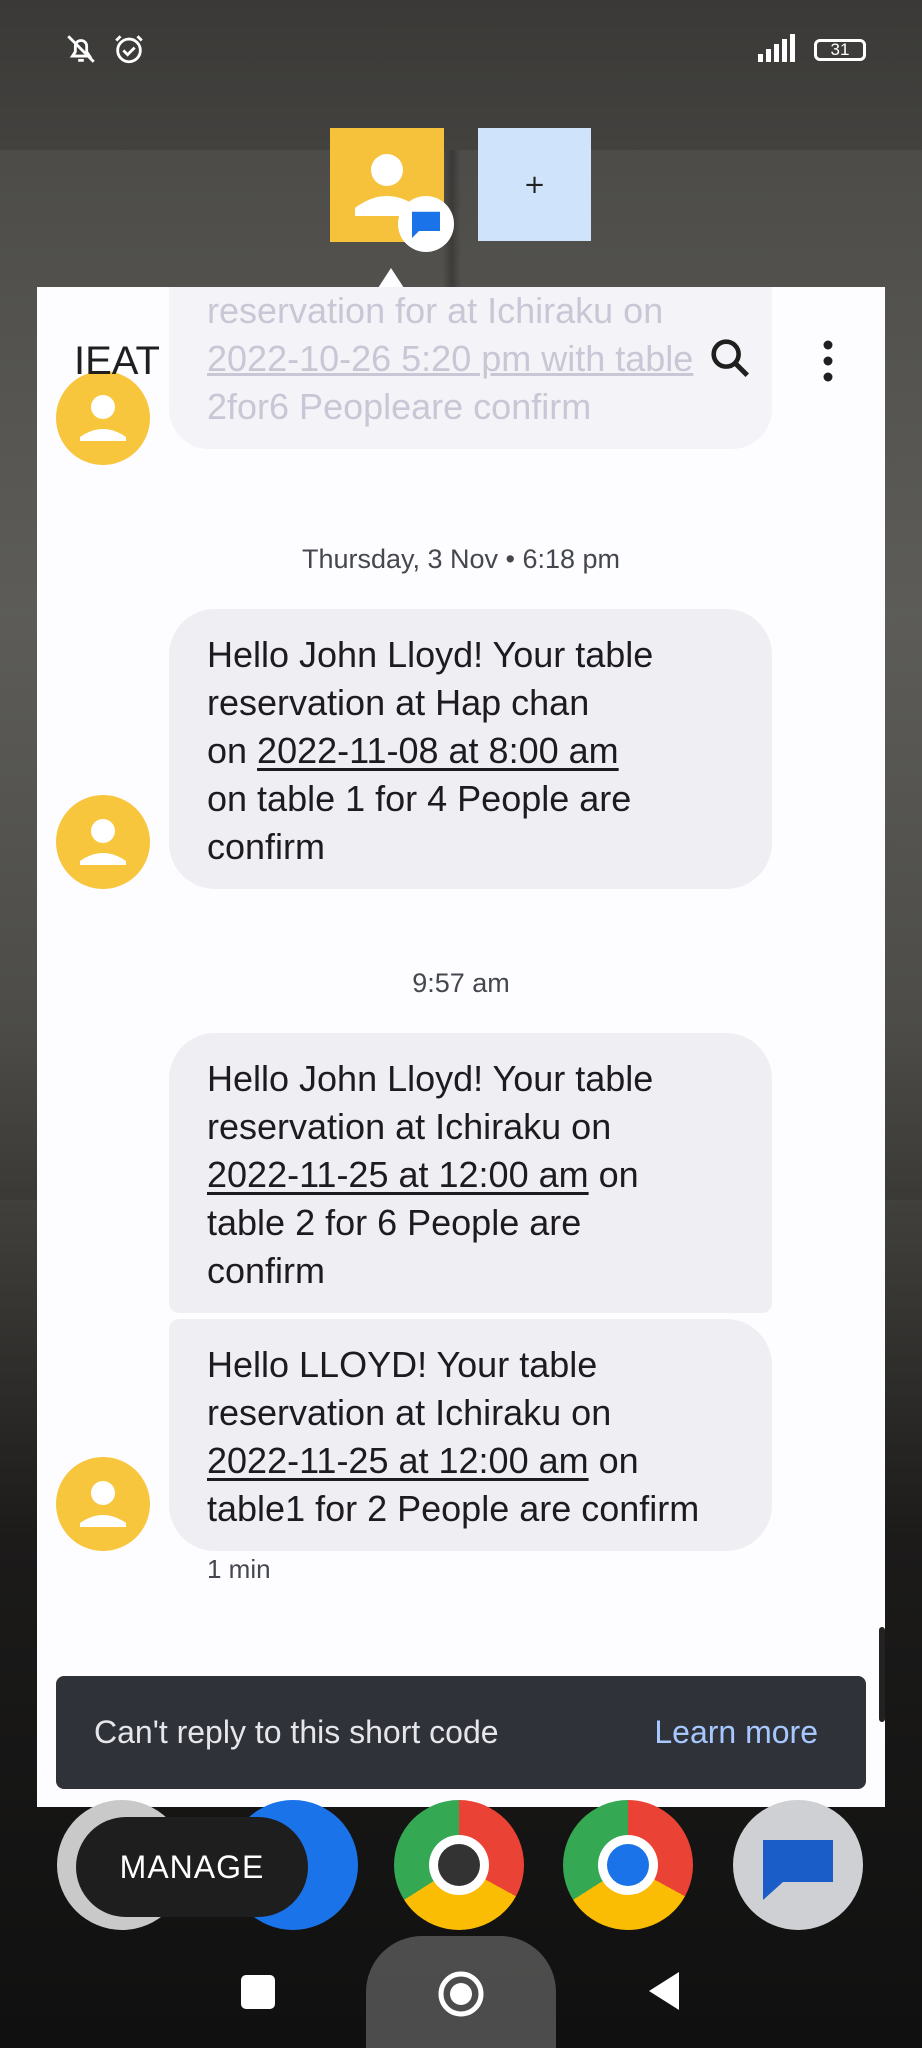  I want to click on status-bar: 31, so click(461, 50).